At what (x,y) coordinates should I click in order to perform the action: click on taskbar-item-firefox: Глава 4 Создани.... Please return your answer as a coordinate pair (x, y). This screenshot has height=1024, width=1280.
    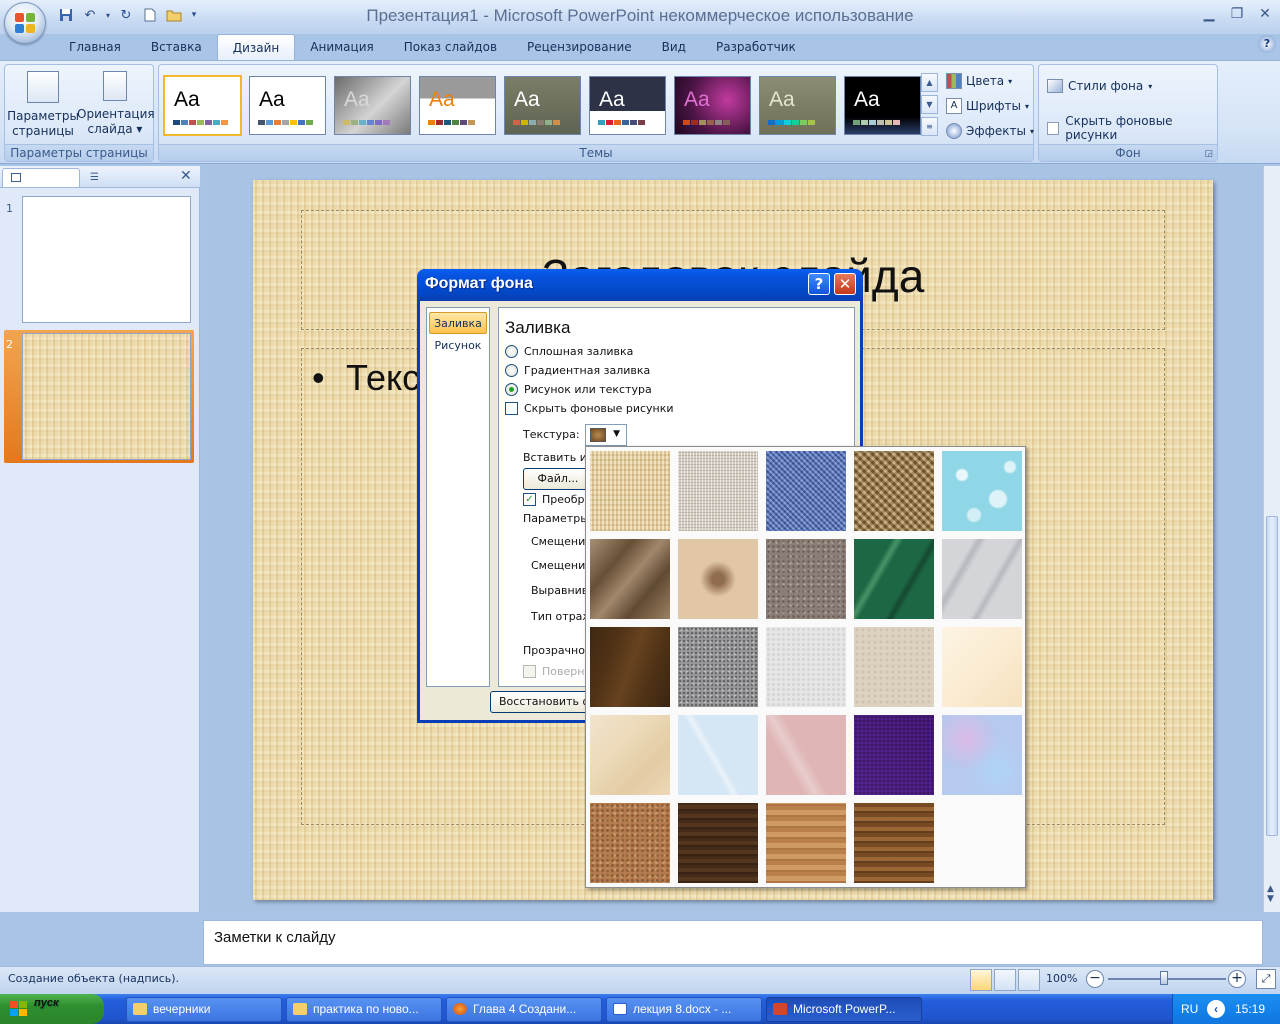
    Looking at the image, I should click on (524, 1009).